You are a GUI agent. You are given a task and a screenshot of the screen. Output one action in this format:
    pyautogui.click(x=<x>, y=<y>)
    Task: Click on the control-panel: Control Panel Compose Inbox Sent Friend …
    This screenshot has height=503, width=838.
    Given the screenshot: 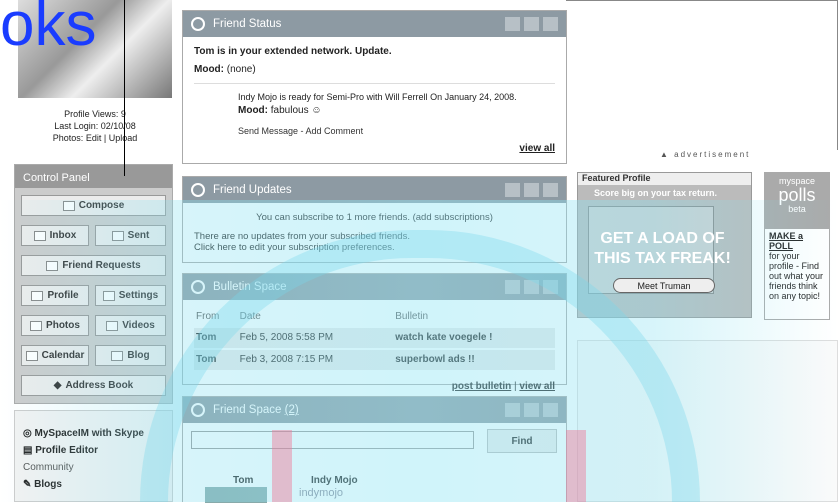 What is the action you would take?
    pyautogui.click(x=93, y=284)
    